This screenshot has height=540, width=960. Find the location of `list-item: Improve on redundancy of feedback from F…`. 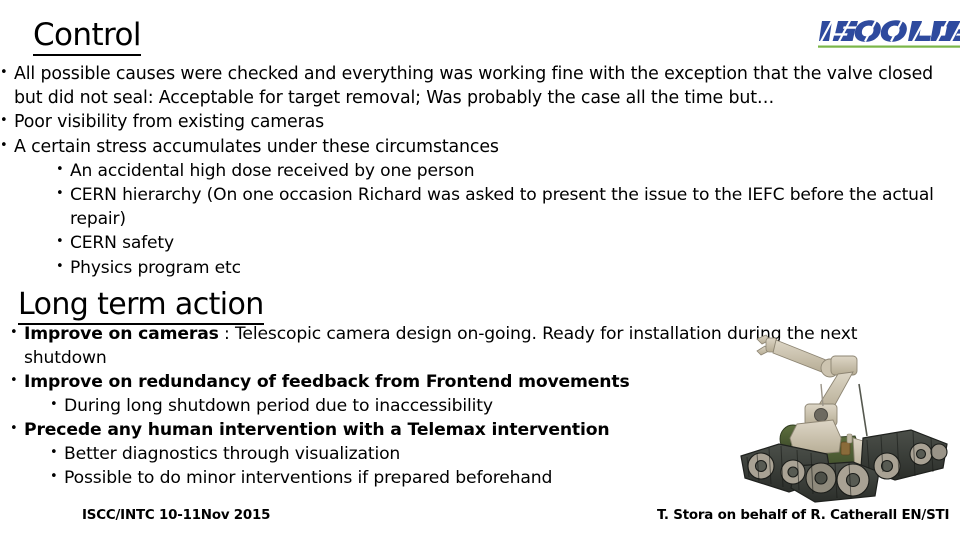

list-item: Improve on redundancy of feedback from F… is located at coordinates (472, 381).